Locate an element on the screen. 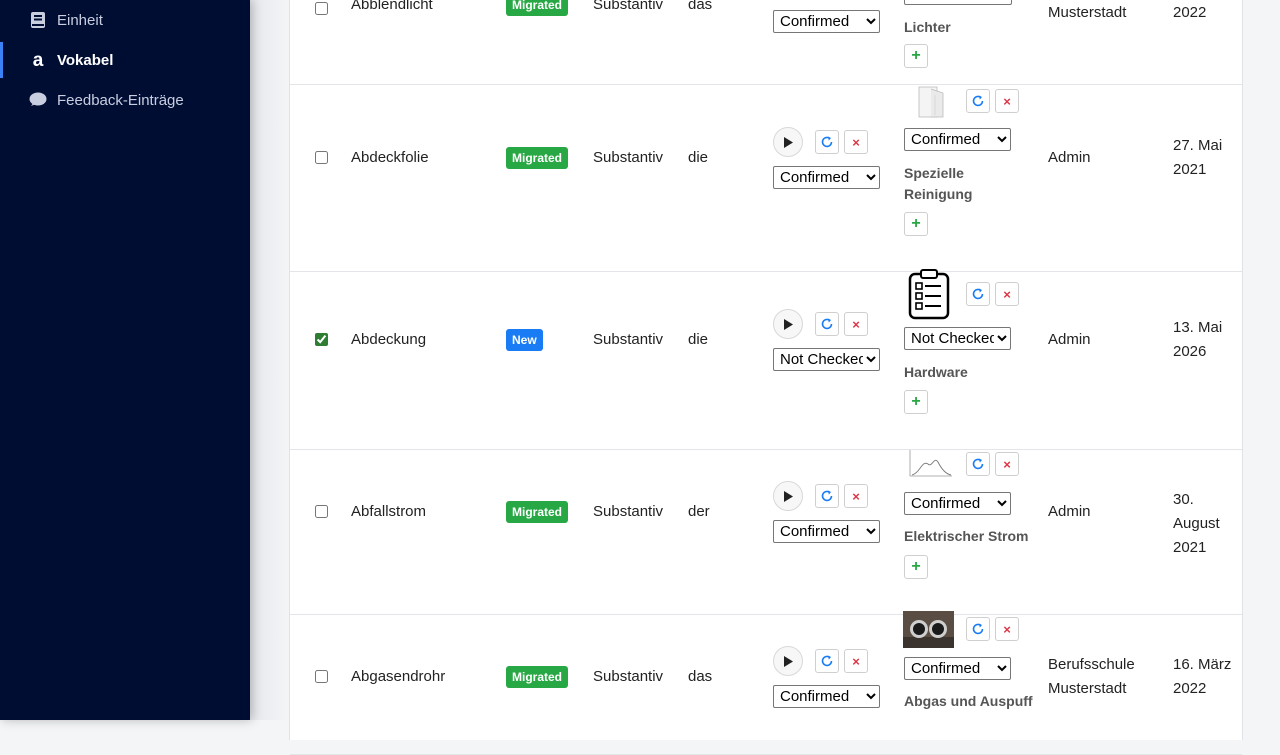 This screenshot has width=1280, height=755. sidebar-item-vokabel: a Vokabel is located at coordinates (125, 60).